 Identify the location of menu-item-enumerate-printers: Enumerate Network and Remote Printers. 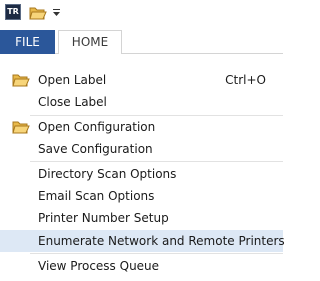
(142, 241).